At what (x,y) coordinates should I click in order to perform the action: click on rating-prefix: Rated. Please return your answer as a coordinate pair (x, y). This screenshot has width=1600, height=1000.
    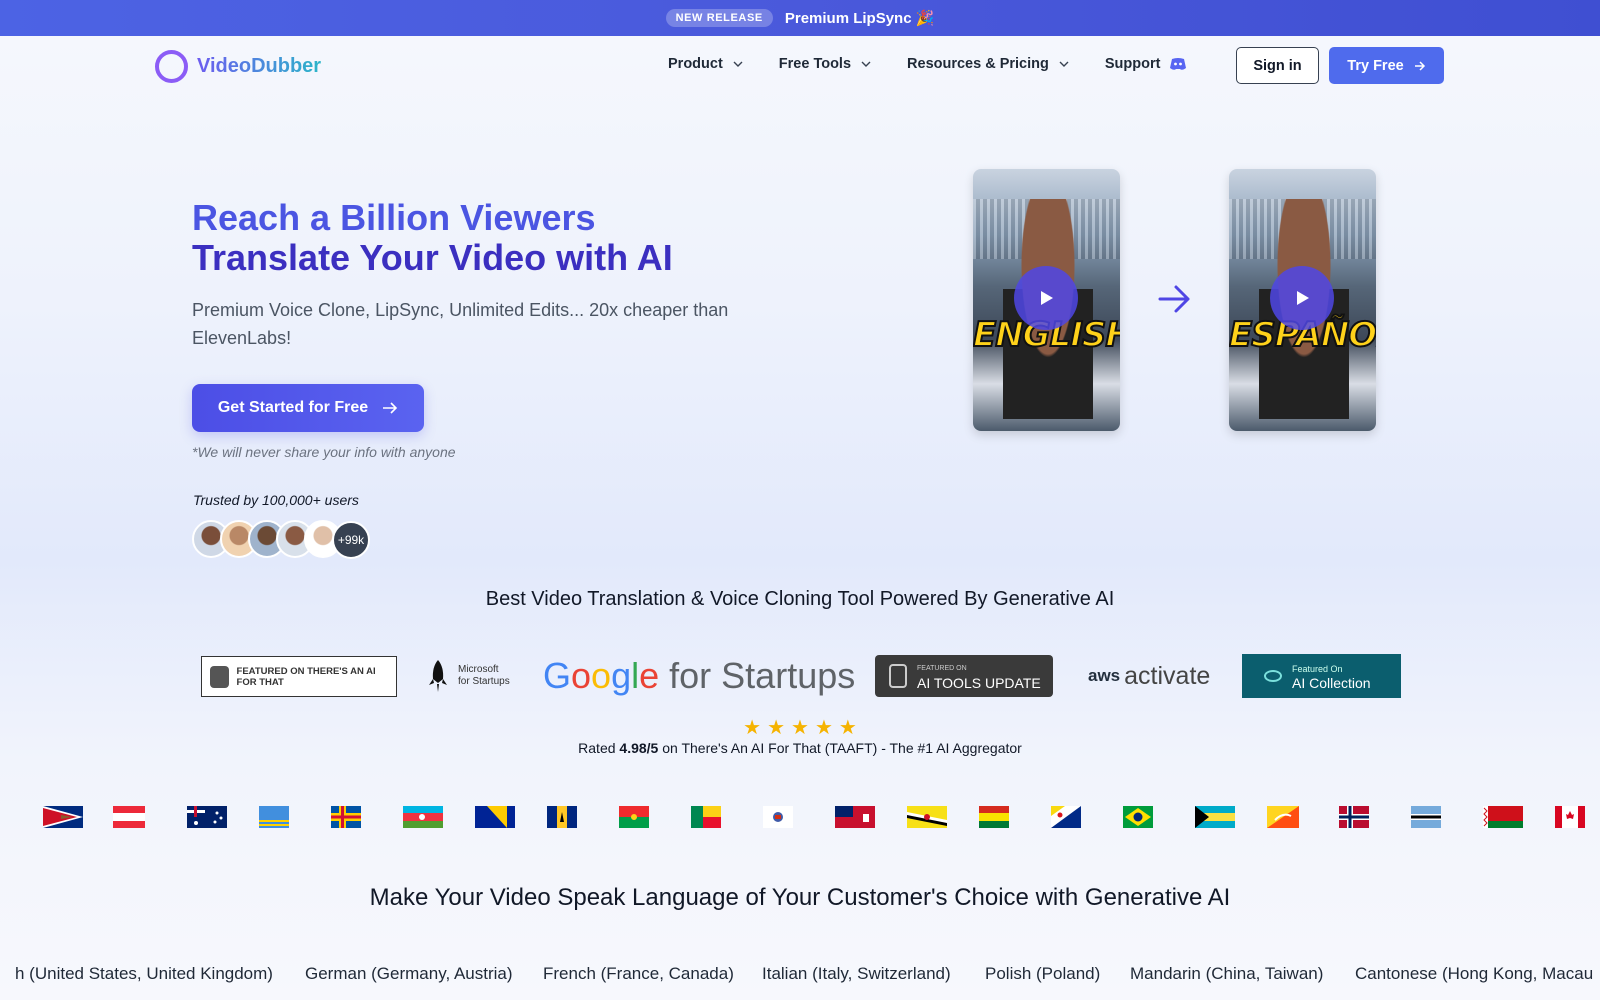
    Looking at the image, I should click on (599, 748).